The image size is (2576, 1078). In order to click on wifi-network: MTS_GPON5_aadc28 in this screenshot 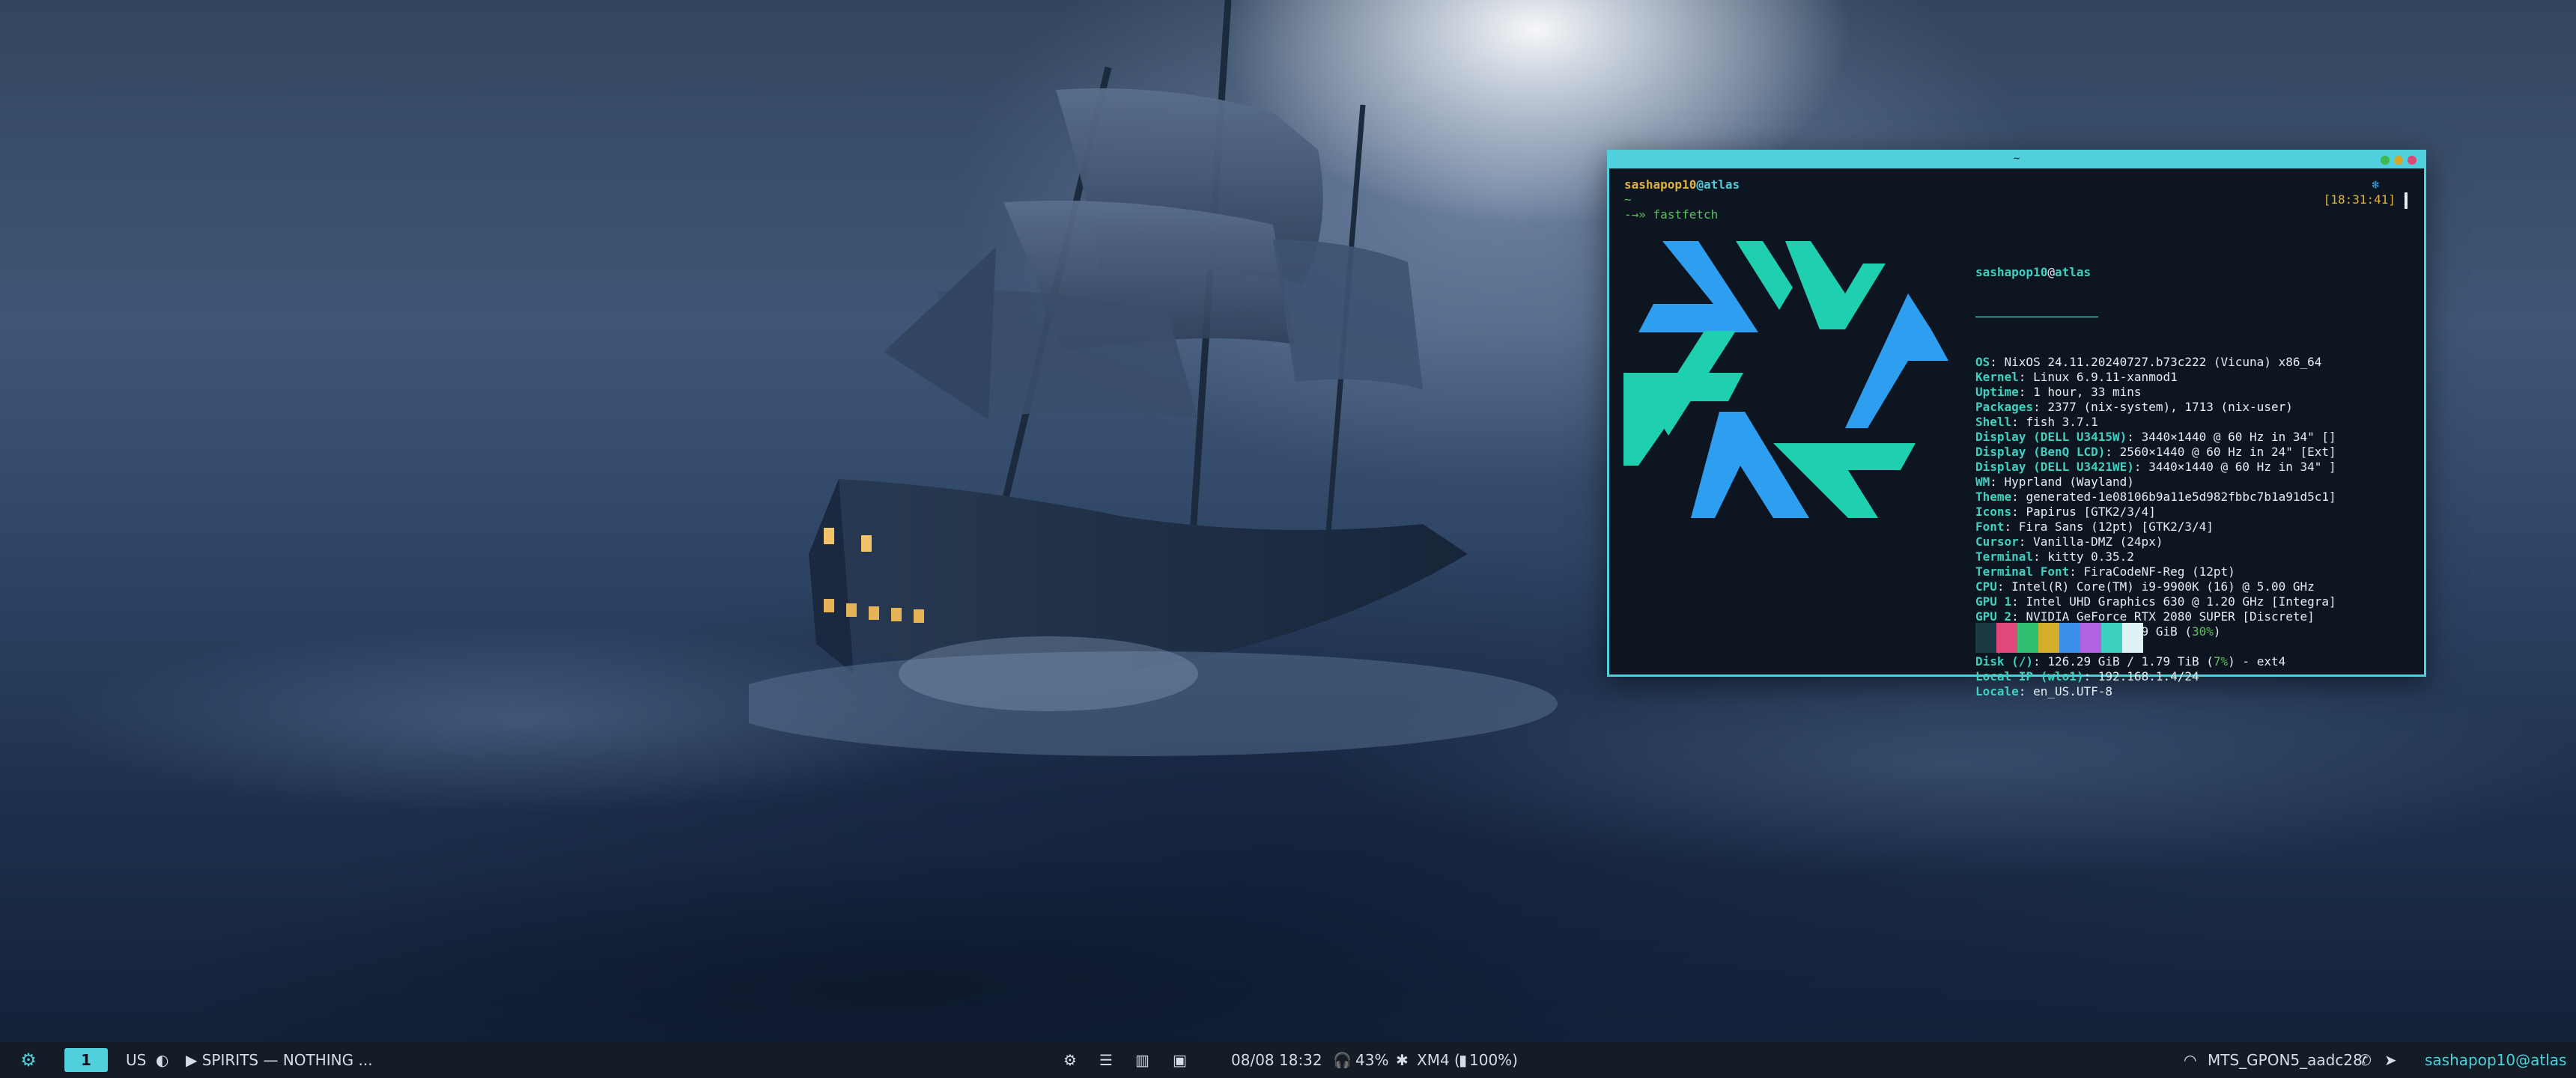, I will do `click(2285, 1060)`.